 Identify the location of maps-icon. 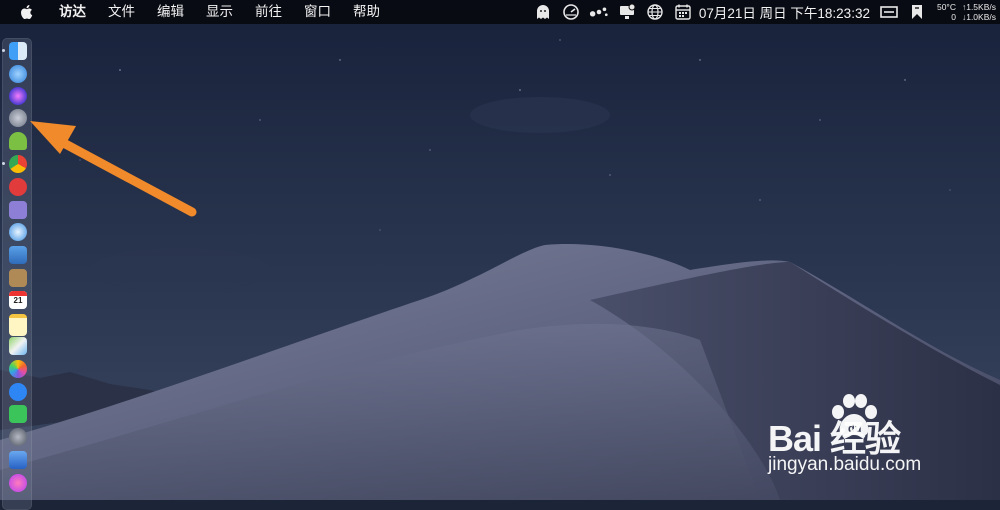
(18, 346).